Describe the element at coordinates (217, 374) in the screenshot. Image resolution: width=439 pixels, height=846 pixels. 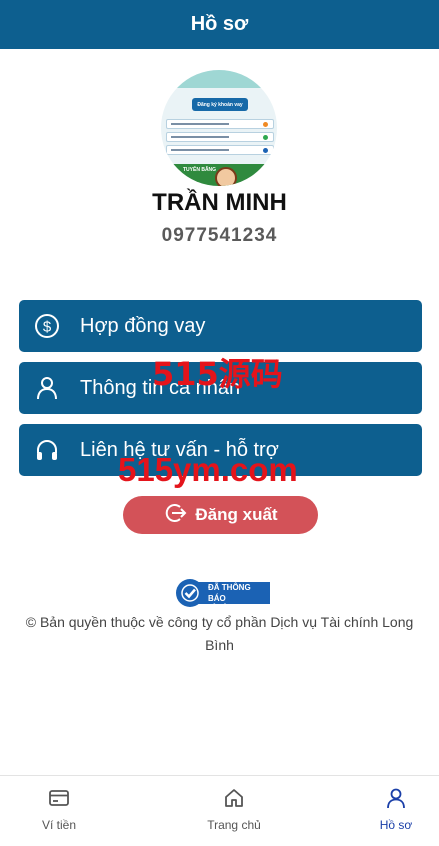
I see `watermark-text: 515源码` at that location.